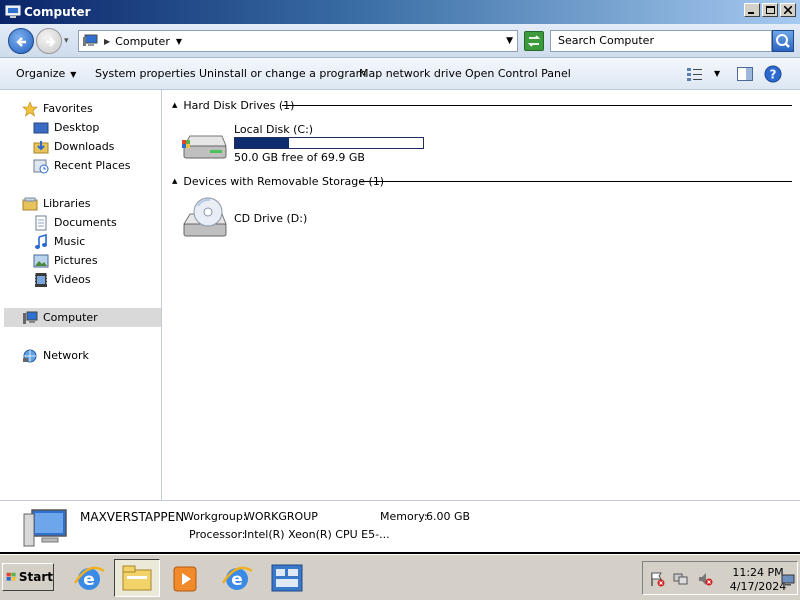  What do you see at coordinates (788, 10) in the screenshot?
I see `close-button` at bounding box center [788, 10].